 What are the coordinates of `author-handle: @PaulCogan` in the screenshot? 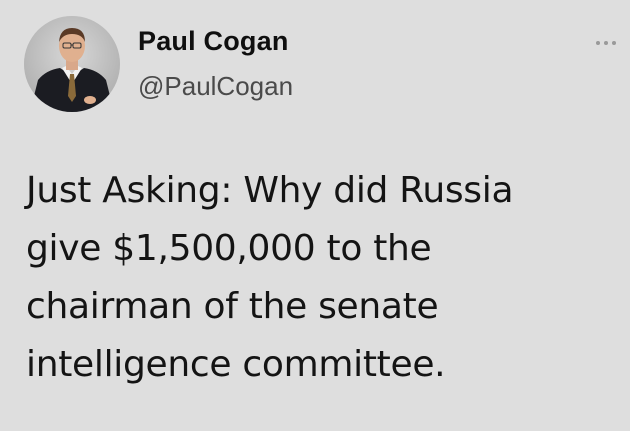 It's located at (215, 86).